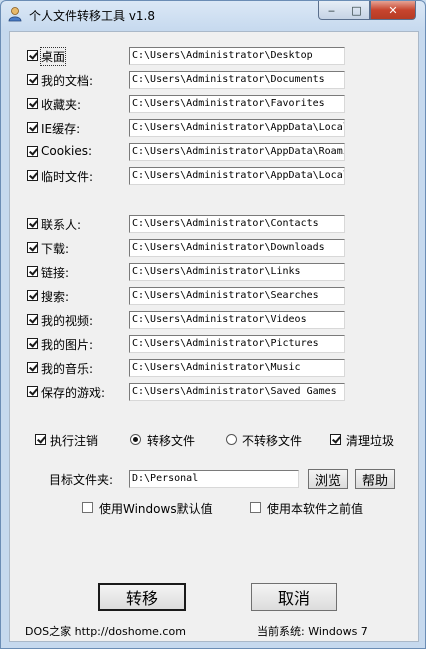  Describe the element at coordinates (40, 439) in the screenshot. I see `checkbox-logoff` at that location.